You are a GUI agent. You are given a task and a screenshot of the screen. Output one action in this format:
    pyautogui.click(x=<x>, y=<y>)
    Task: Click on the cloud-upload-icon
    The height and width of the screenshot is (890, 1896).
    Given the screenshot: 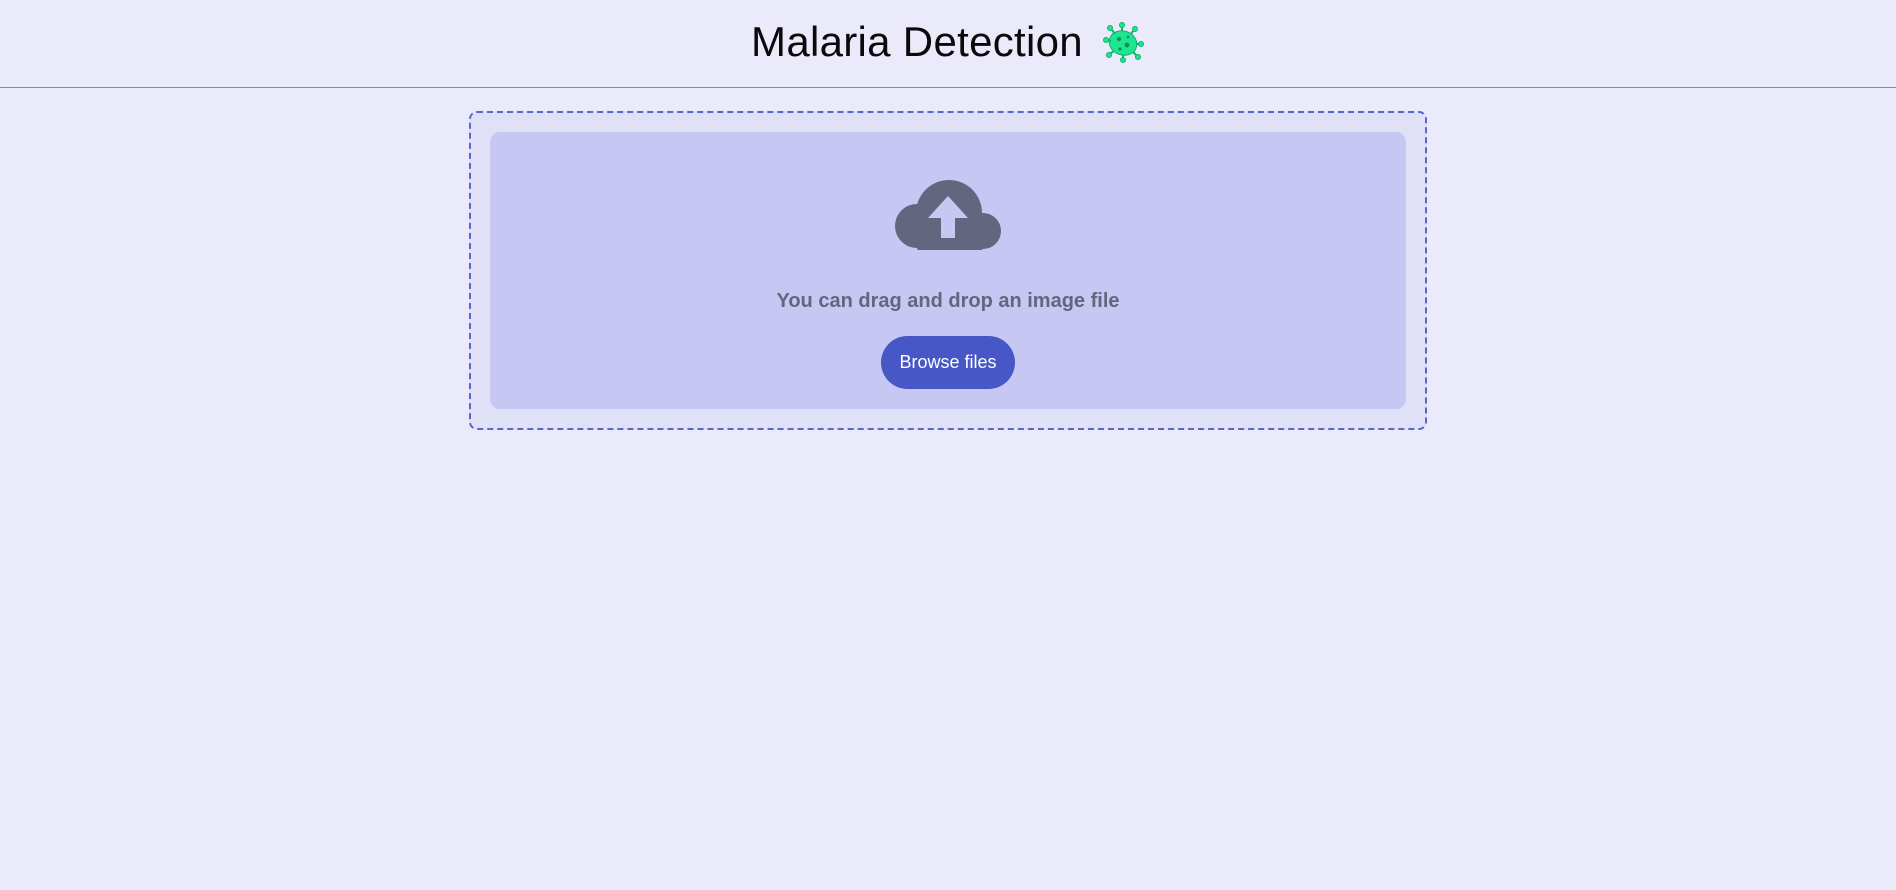 What is the action you would take?
    pyautogui.click(x=948, y=215)
    